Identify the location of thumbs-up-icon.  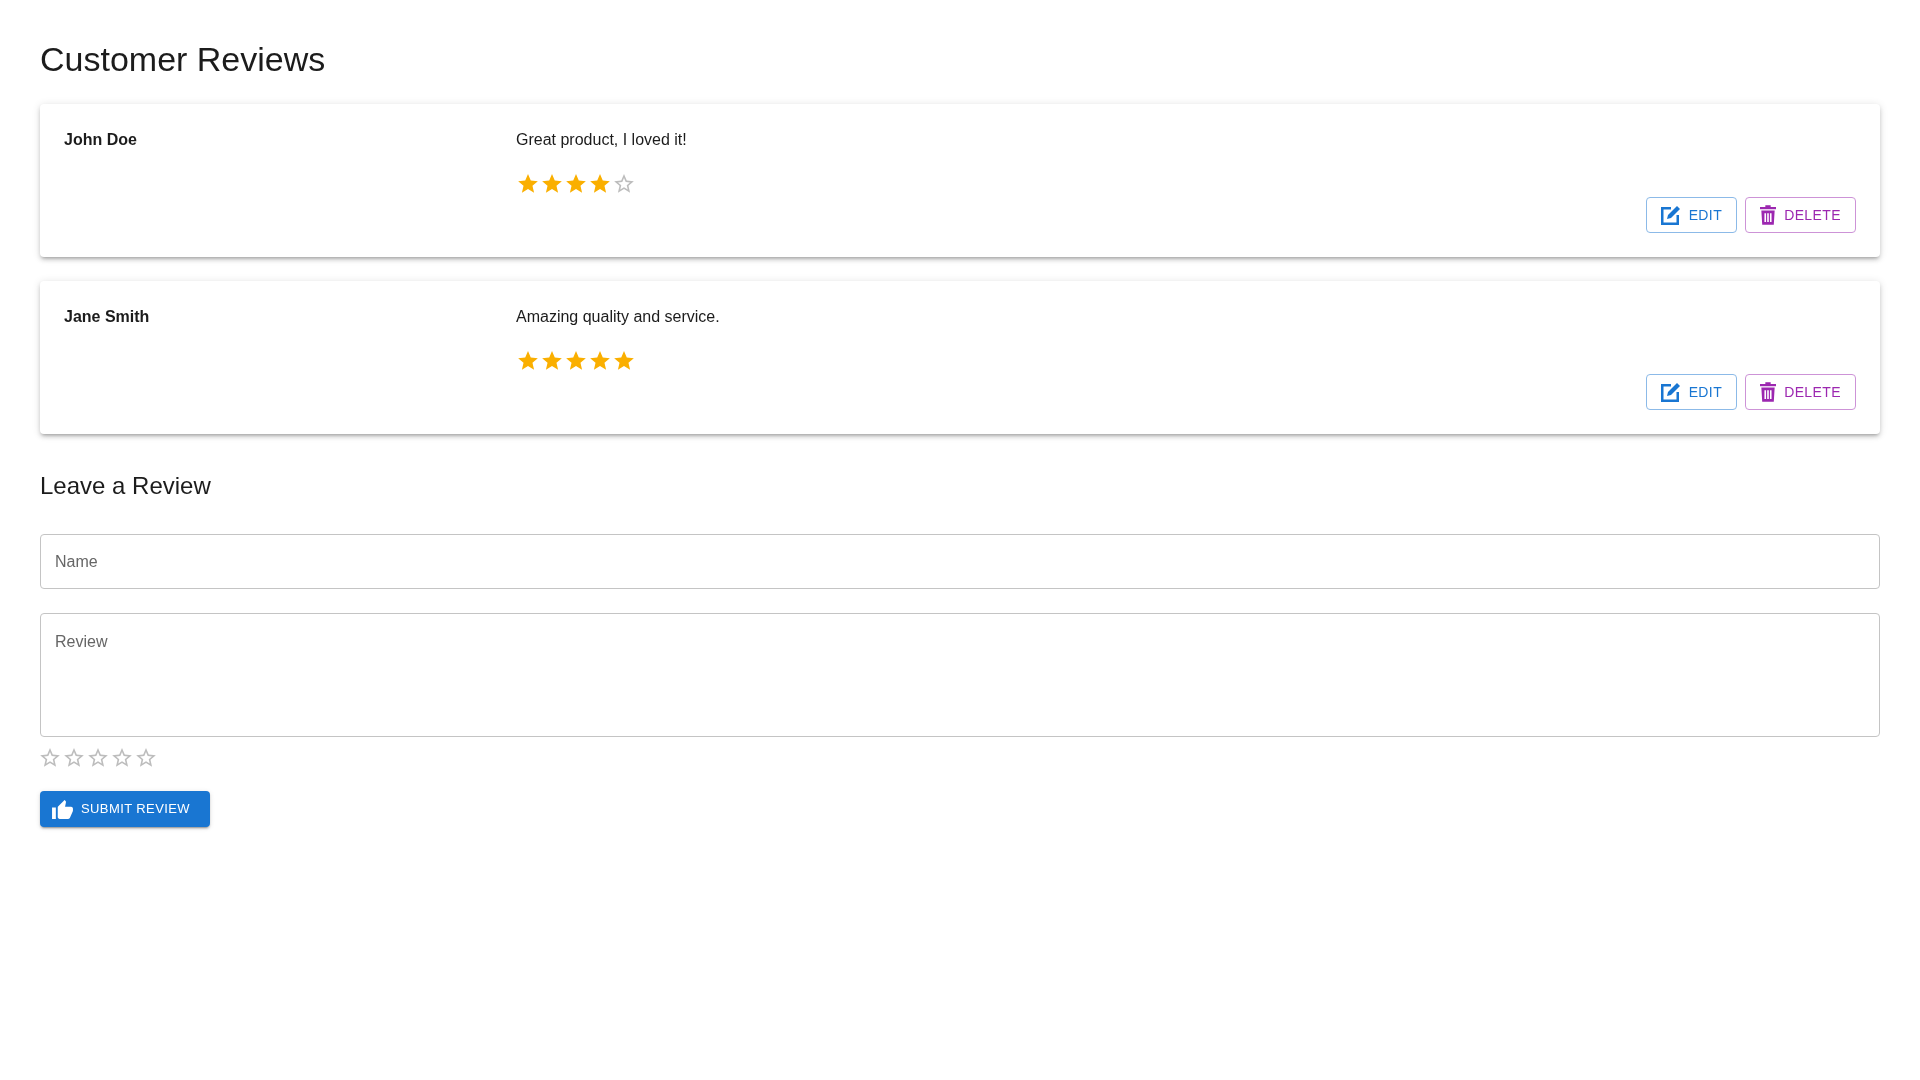
(62, 809).